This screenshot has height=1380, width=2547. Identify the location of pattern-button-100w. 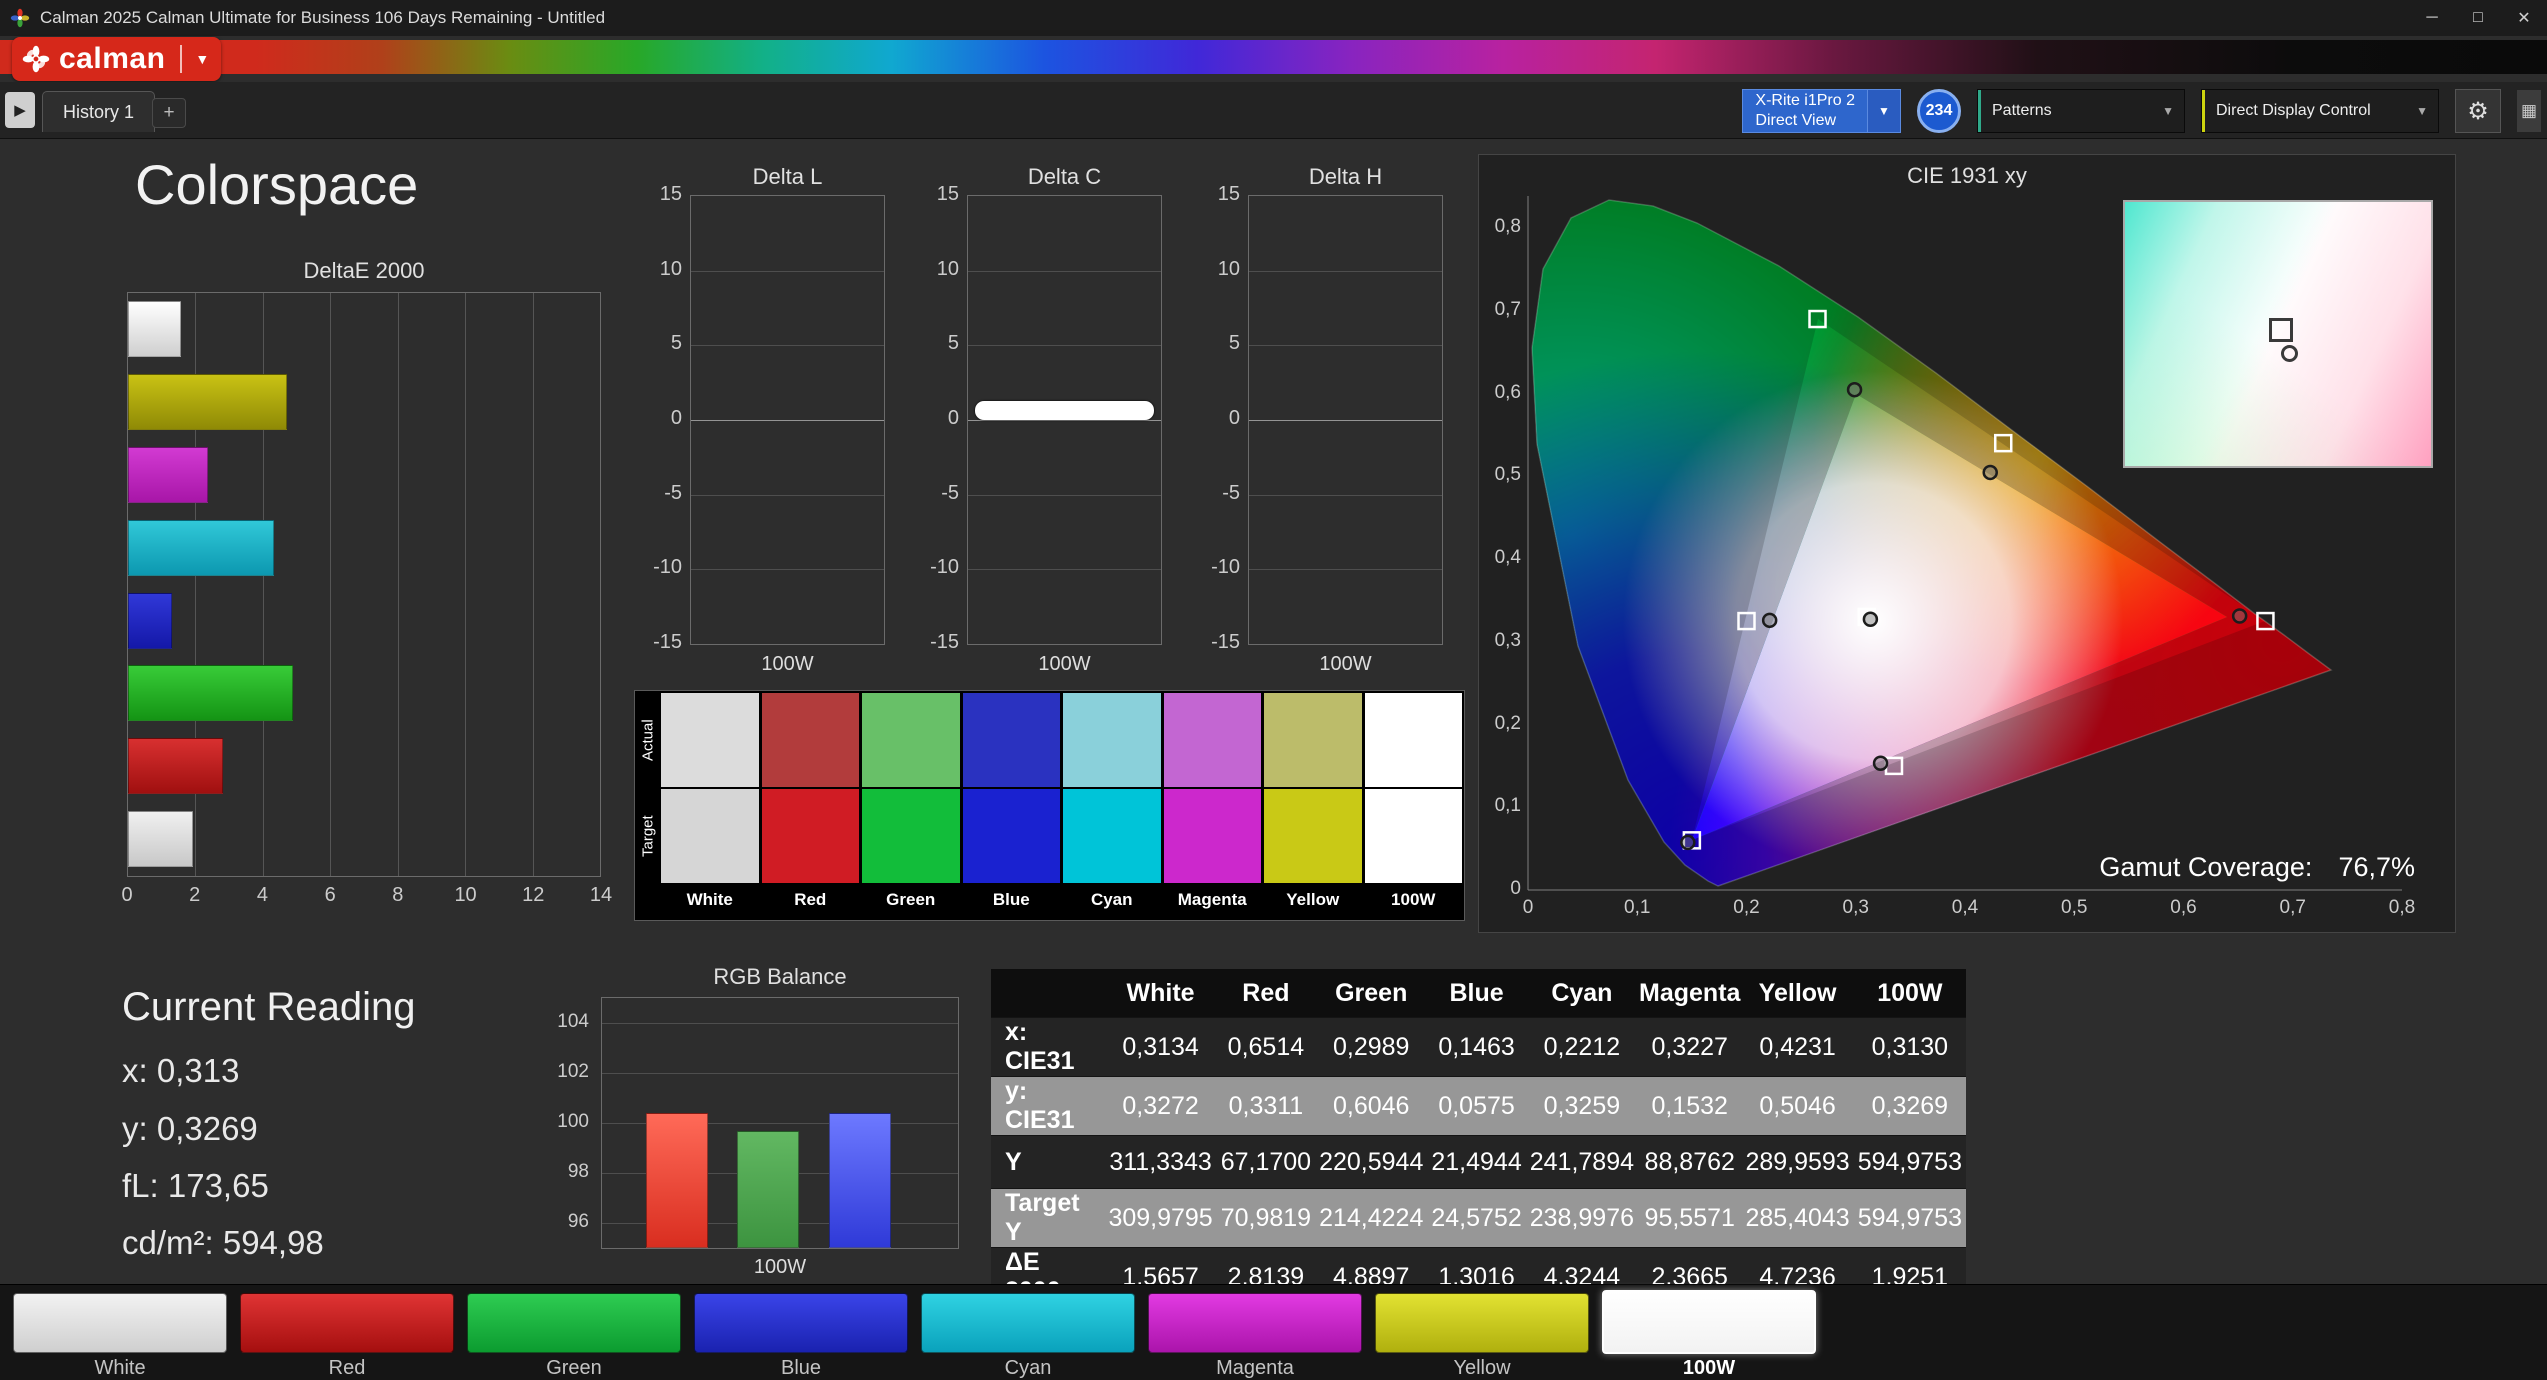
(1709, 1322).